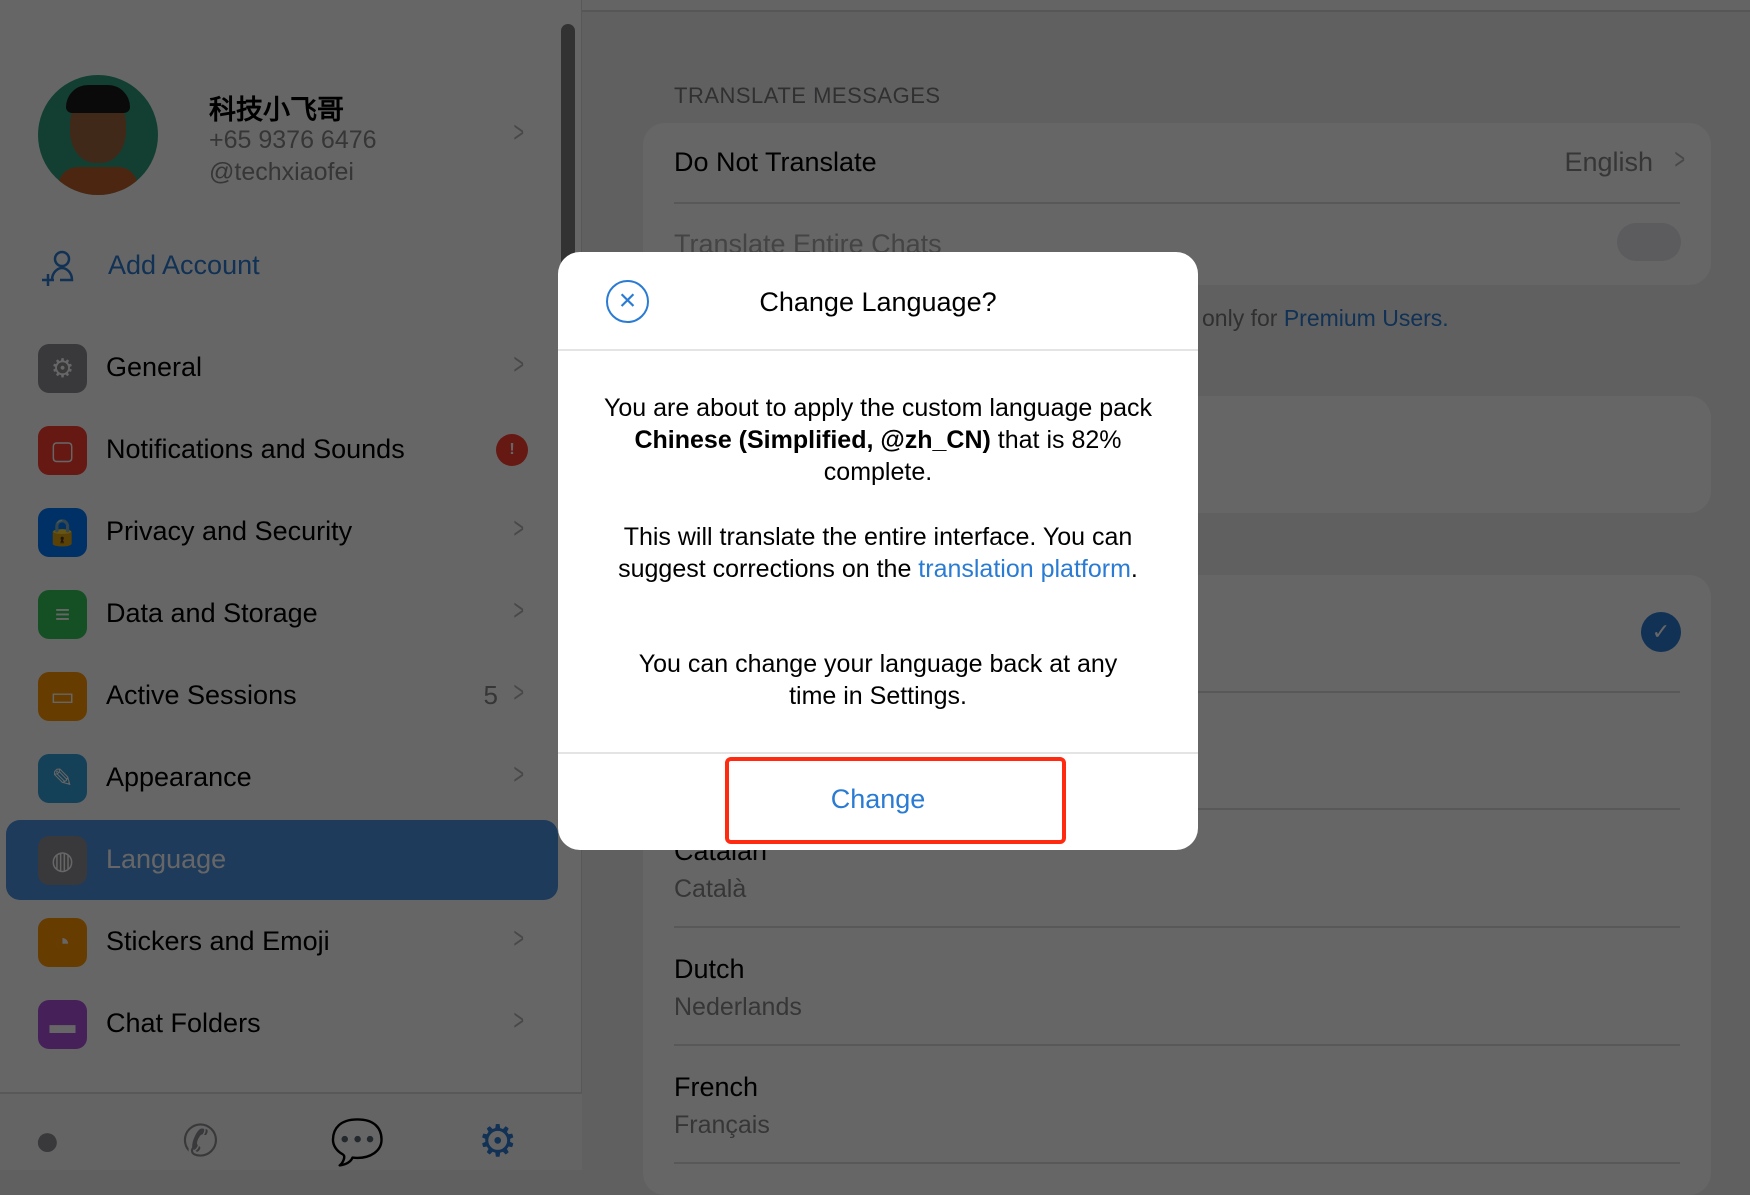  Describe the element at coordinates (775, 162) in the screenshot. I see `do-not-translate-label: Do Not Translate` at that location.